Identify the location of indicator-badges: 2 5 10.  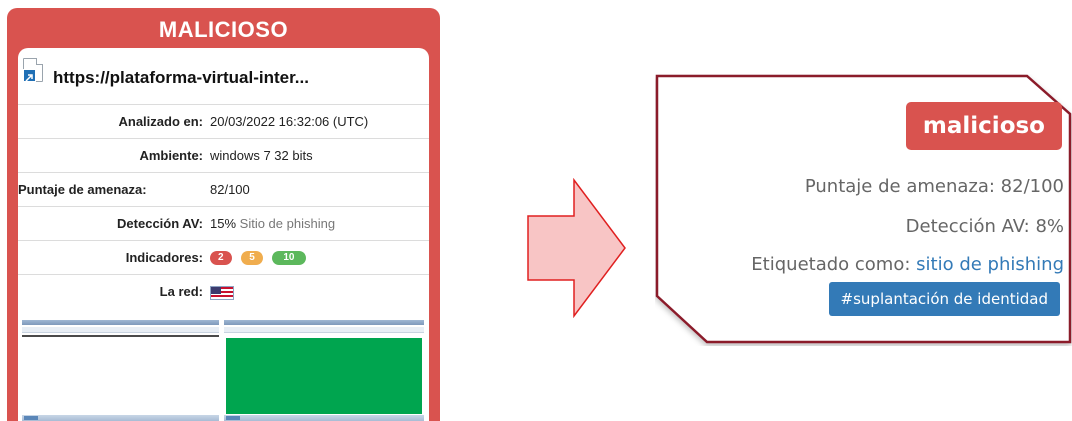
(261, 257).